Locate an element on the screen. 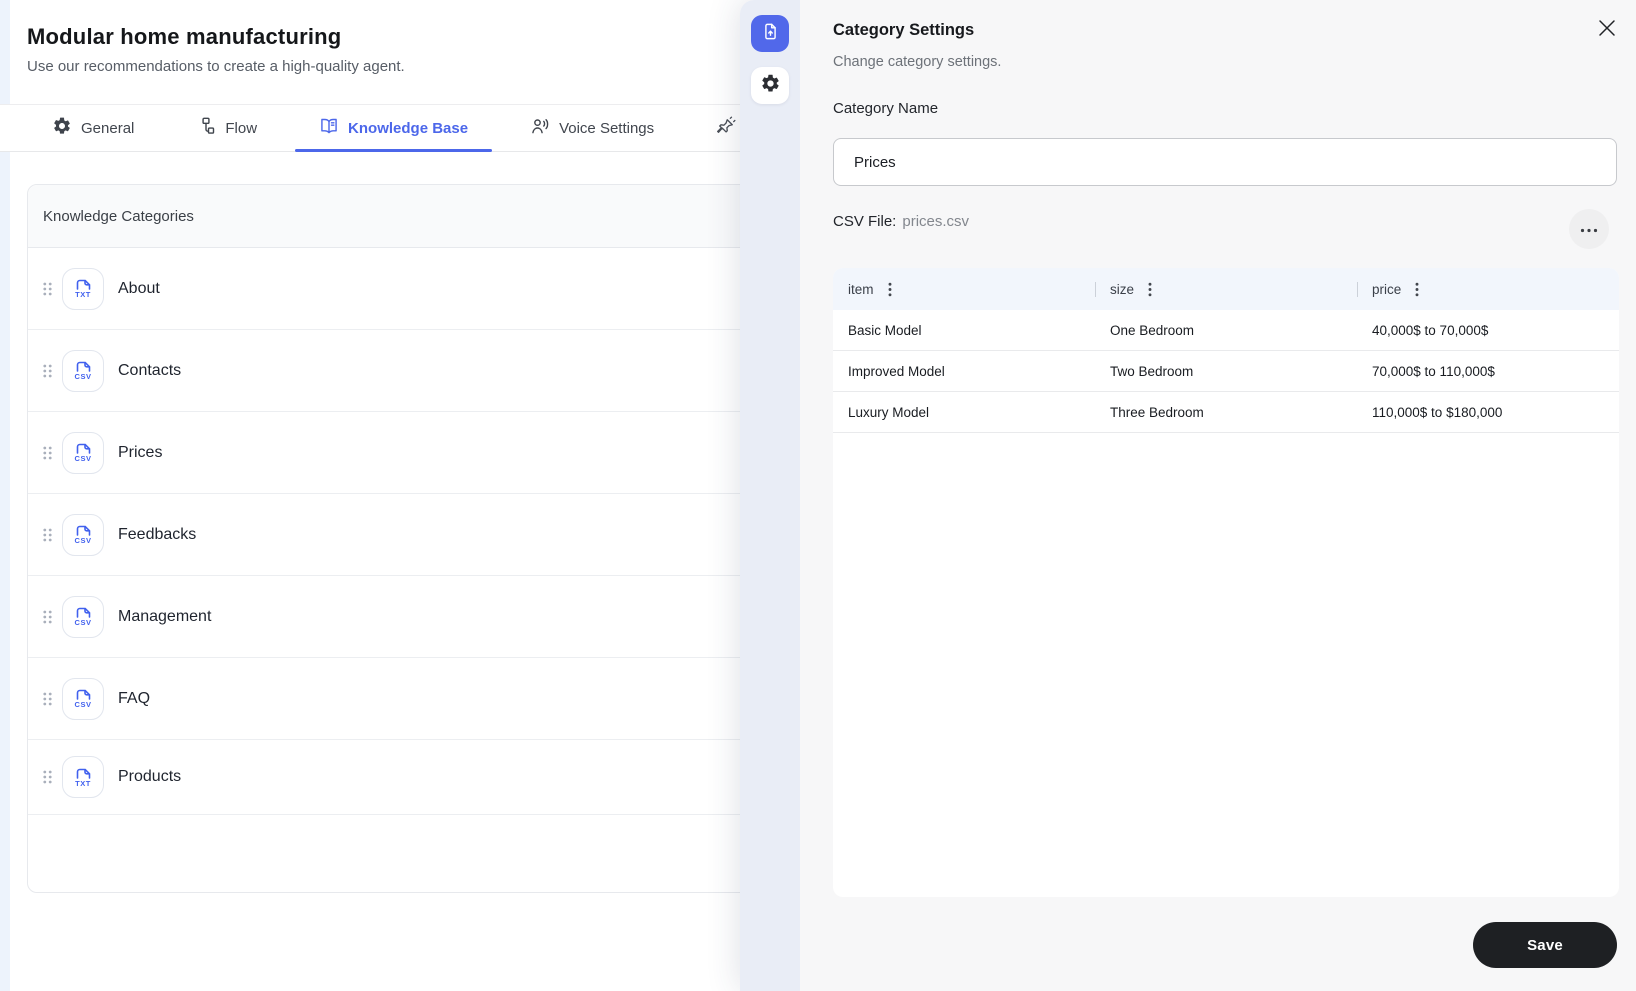 The height and width of the screenshot is (991, 1636). file-upload-icon is located at coordinates (770, 34).